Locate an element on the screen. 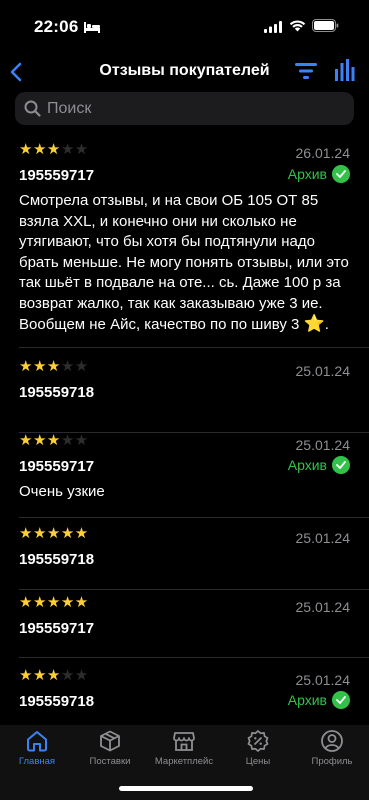 The image size is (369, 800). filter-icon is located at coordinates (306, 73).